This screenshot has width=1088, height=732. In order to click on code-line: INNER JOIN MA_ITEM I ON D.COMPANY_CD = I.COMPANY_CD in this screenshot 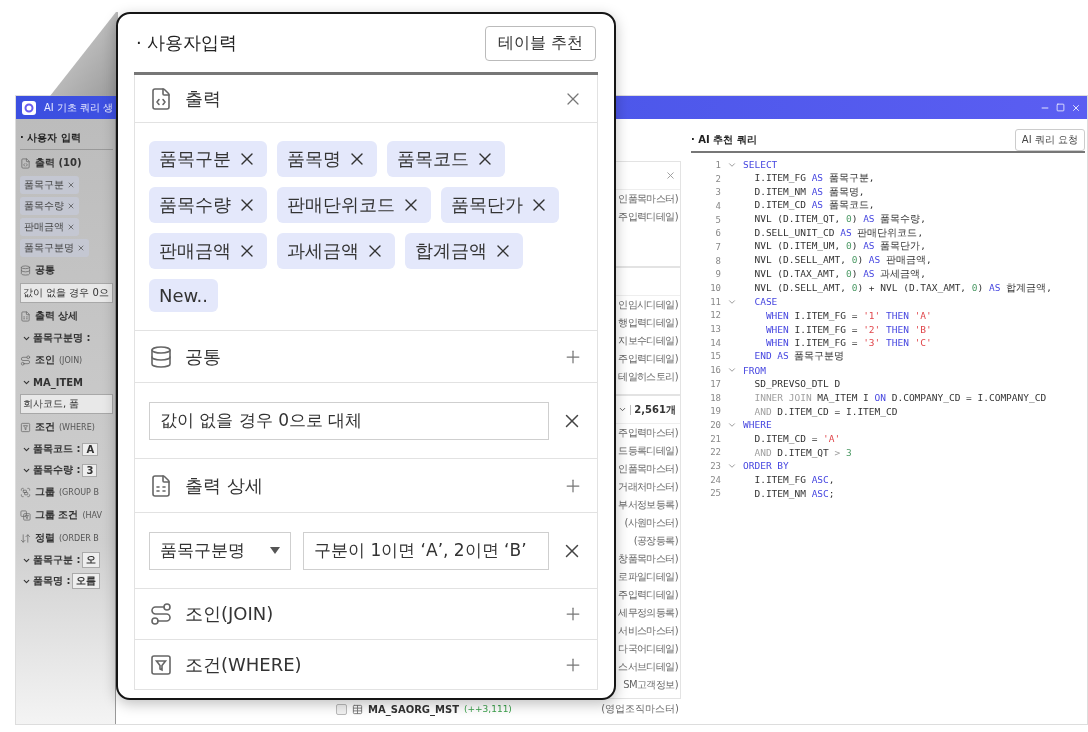, I will do `click(900, 398)`.